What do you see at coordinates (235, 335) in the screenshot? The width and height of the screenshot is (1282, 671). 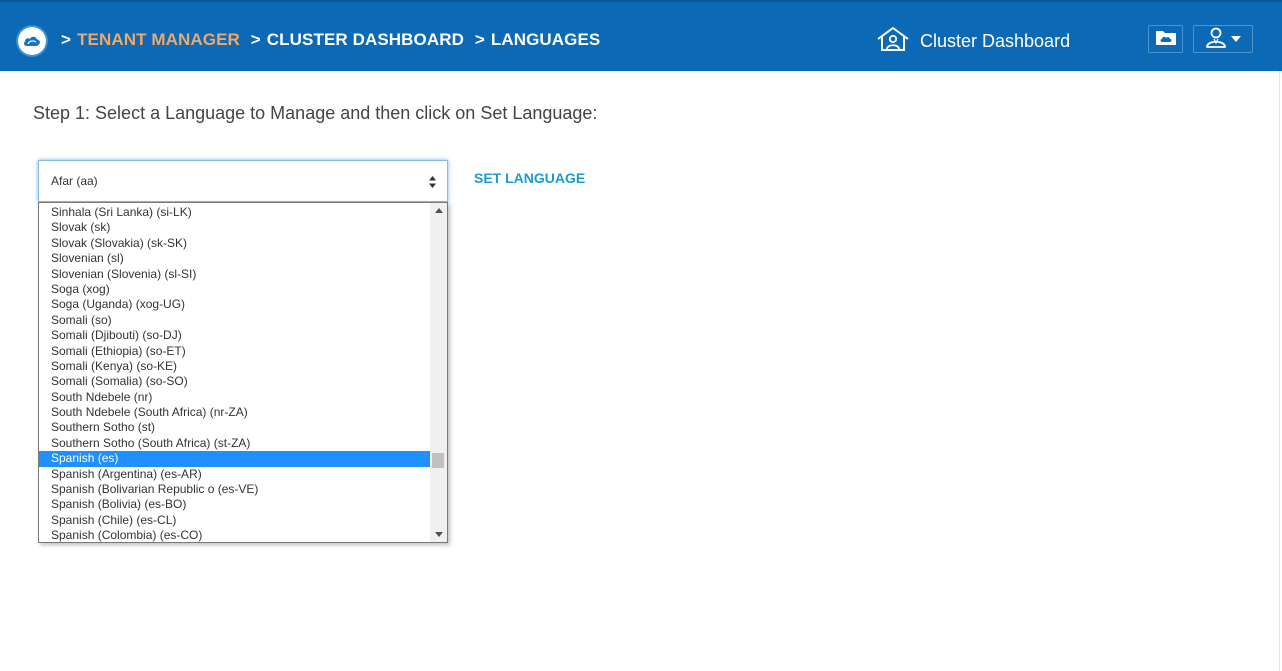 I see `language-option: Somali (Djibouti) (so-DJ)` at bounding box center [235, 335].